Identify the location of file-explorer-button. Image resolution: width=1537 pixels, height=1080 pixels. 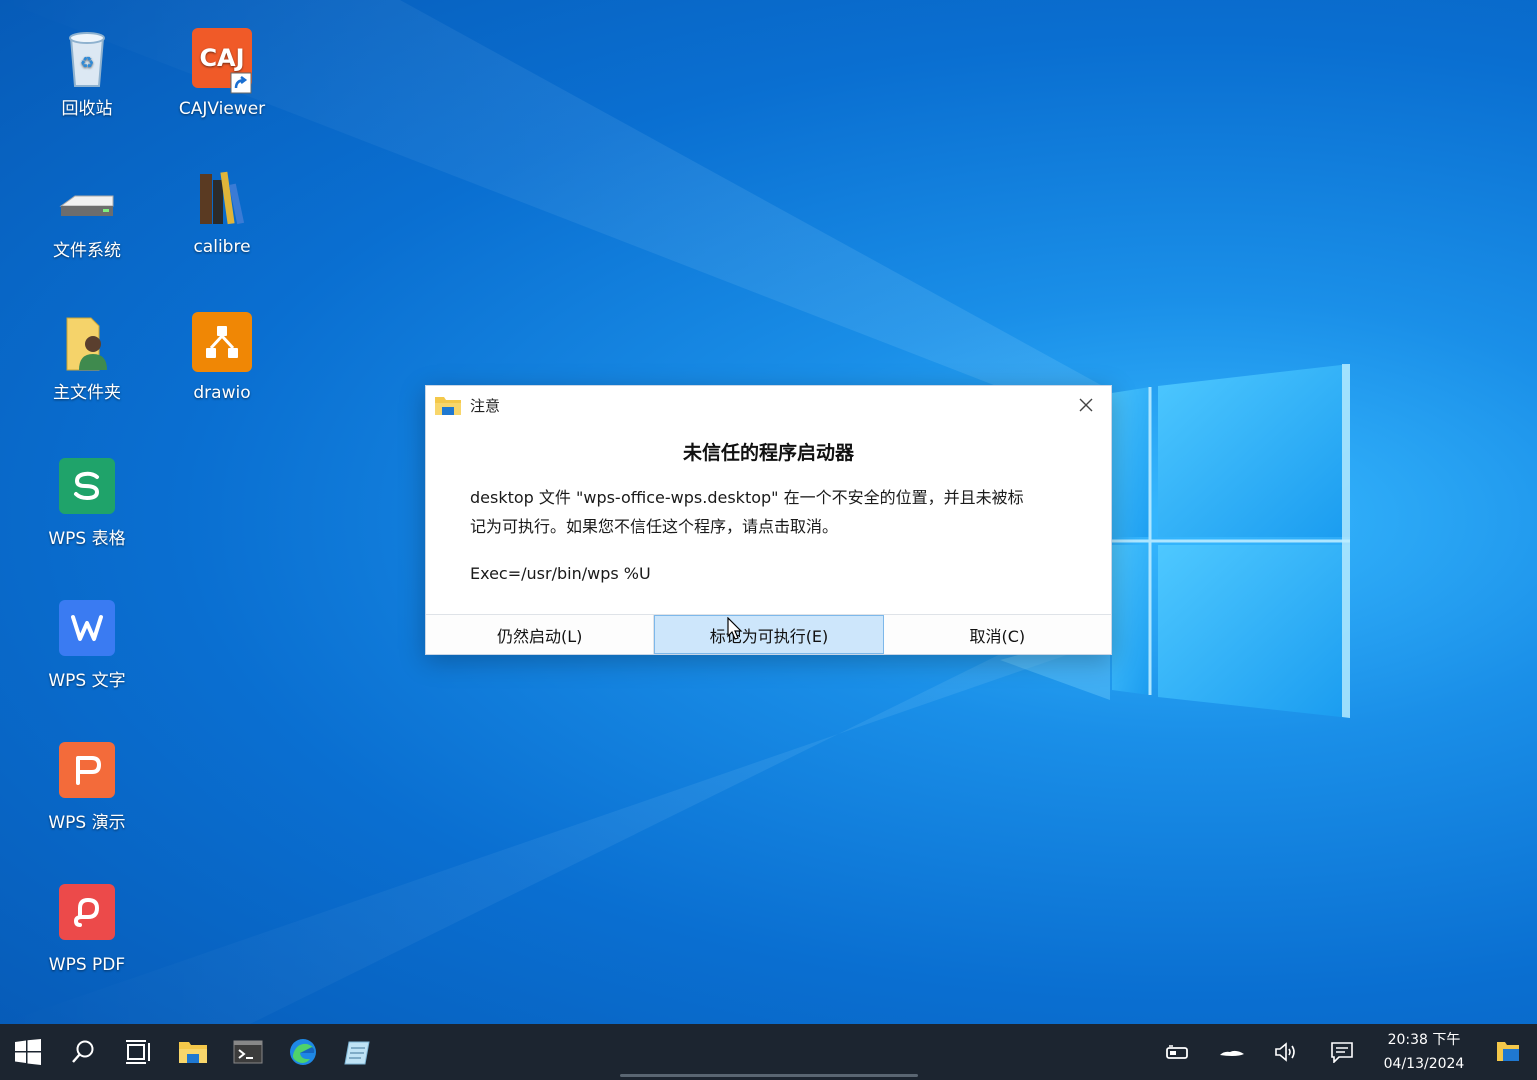
(192, 1052).